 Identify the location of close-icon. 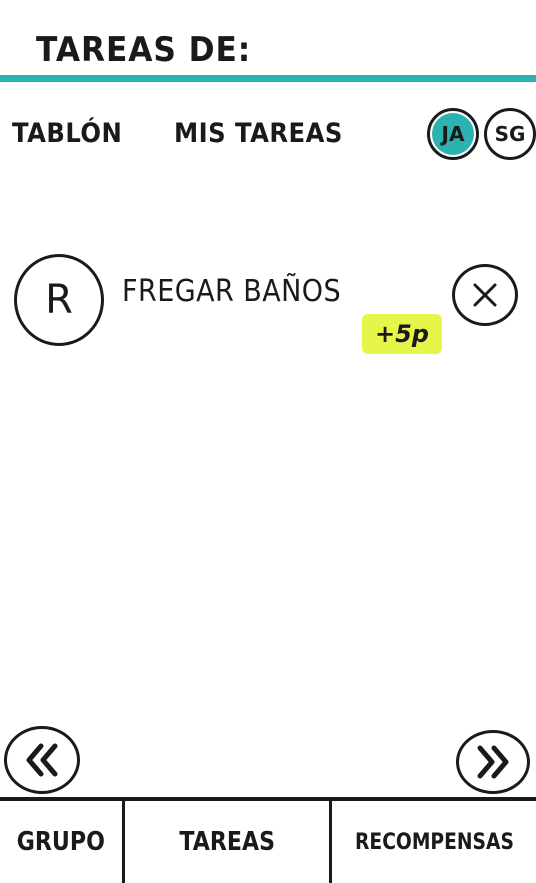
(485, 295).